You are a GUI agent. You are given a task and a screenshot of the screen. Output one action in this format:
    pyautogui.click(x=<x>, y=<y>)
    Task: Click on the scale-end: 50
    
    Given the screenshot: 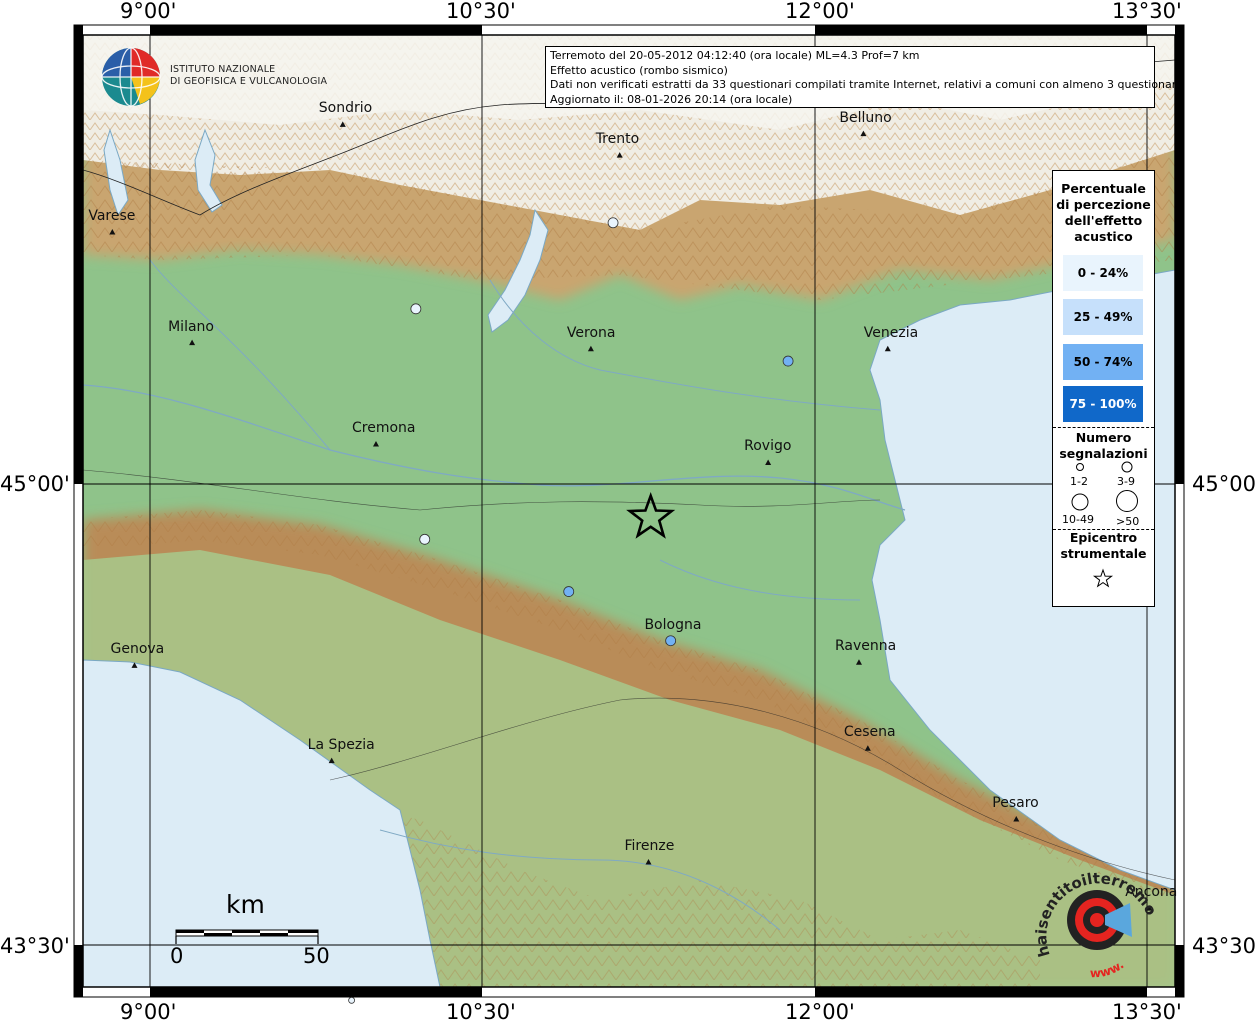 What is the action you would take?
    pyautogui.click(x=316, y=956)
    